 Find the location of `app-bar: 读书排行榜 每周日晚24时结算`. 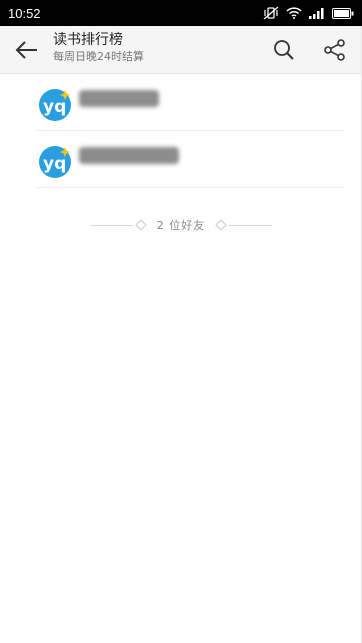

app-bar: 读书排行榜 每周日晚24时结算 is located at coordinates (181, 50).